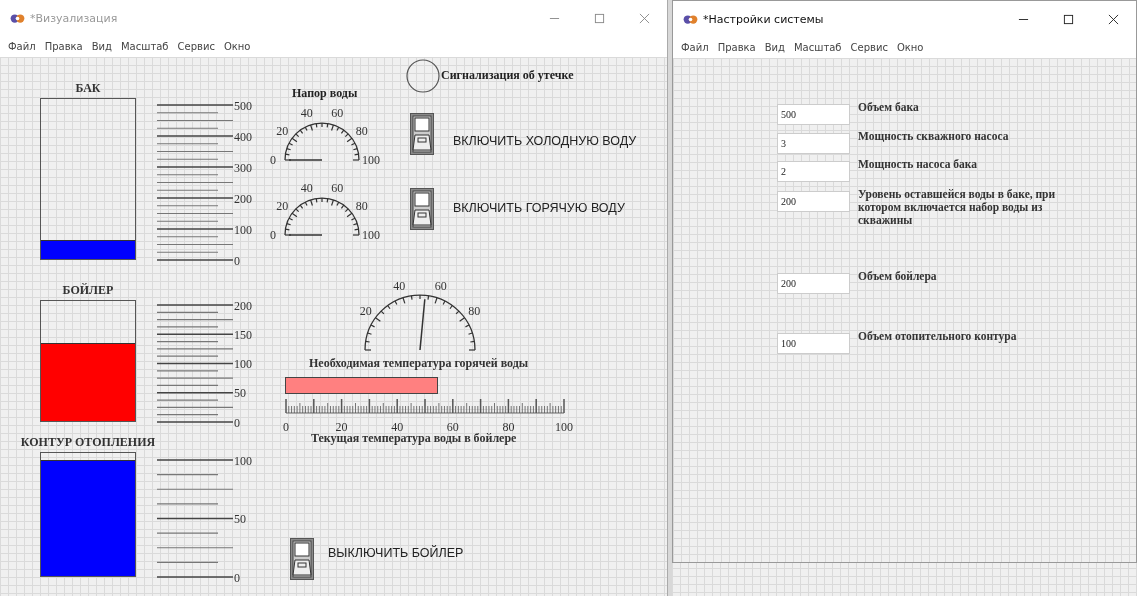 The height and width of the screenshot is (596, 1137). I want to click on field-label: Объем бойлера, so click(898, 276).